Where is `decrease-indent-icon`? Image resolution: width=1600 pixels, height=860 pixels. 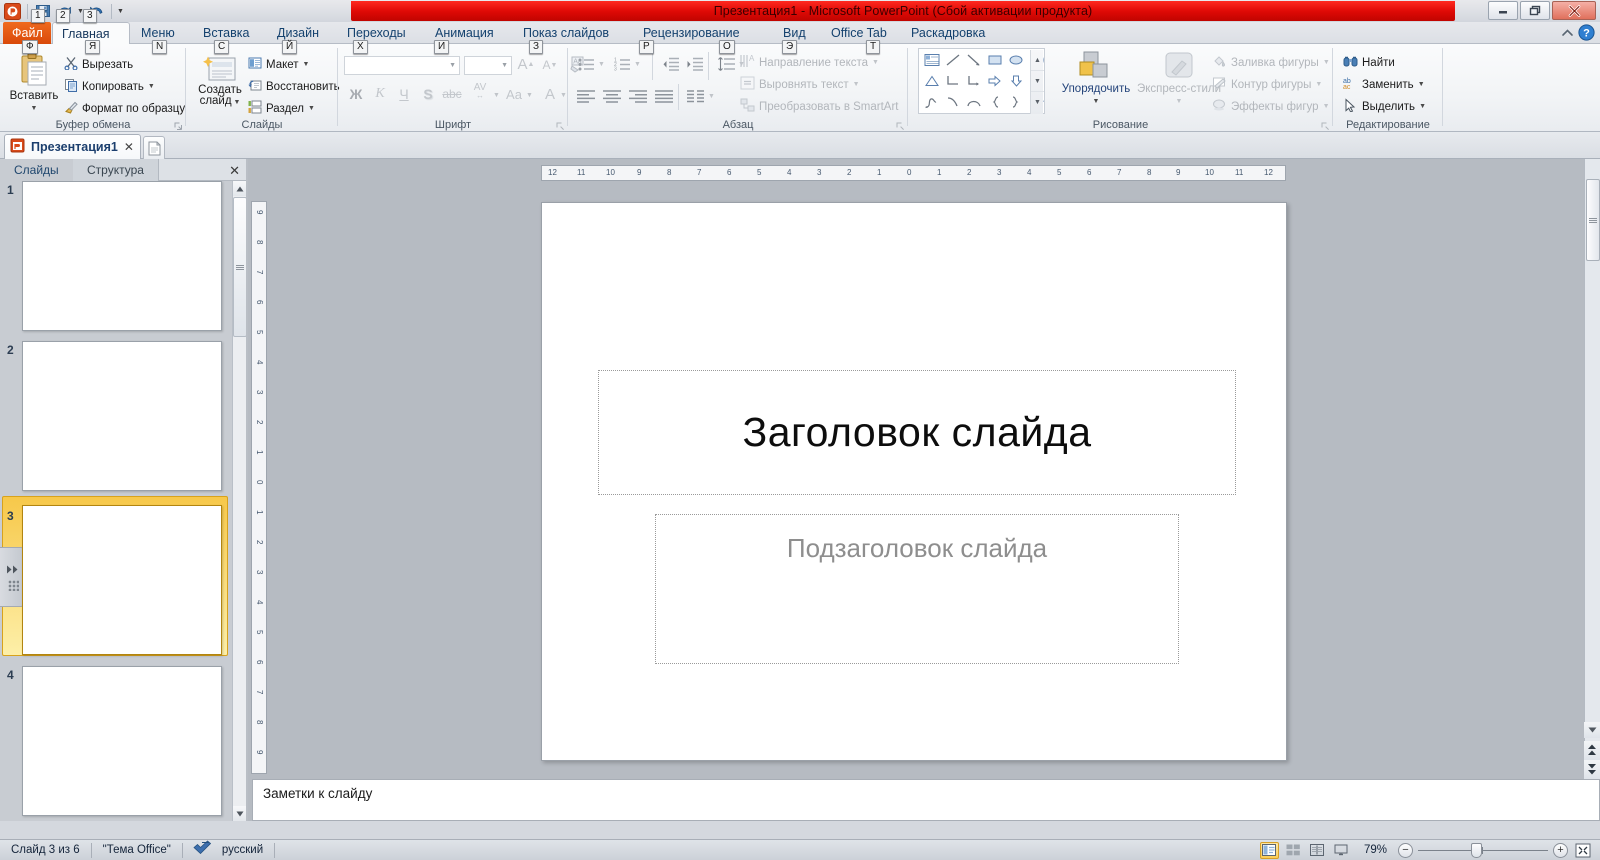
decrease-indent-icon is located at coordinates (670, 64).